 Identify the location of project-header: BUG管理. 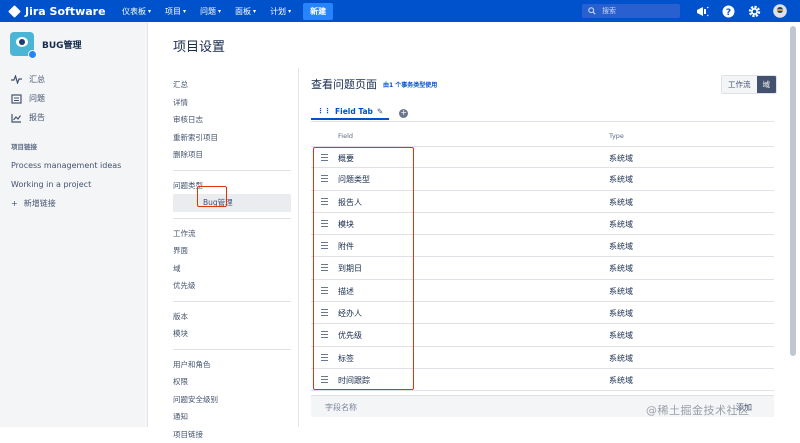
(78, 44).